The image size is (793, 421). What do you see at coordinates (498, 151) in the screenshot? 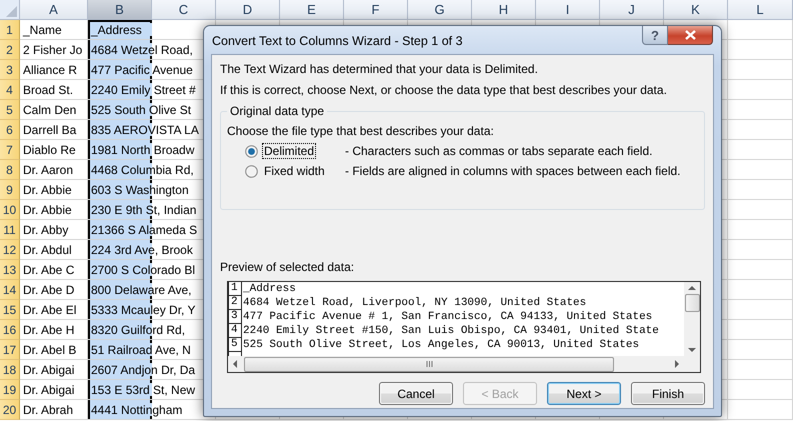
I see `option-description: - Characters such as commas or tabs separate each field.` at bounding box center [498, 151].